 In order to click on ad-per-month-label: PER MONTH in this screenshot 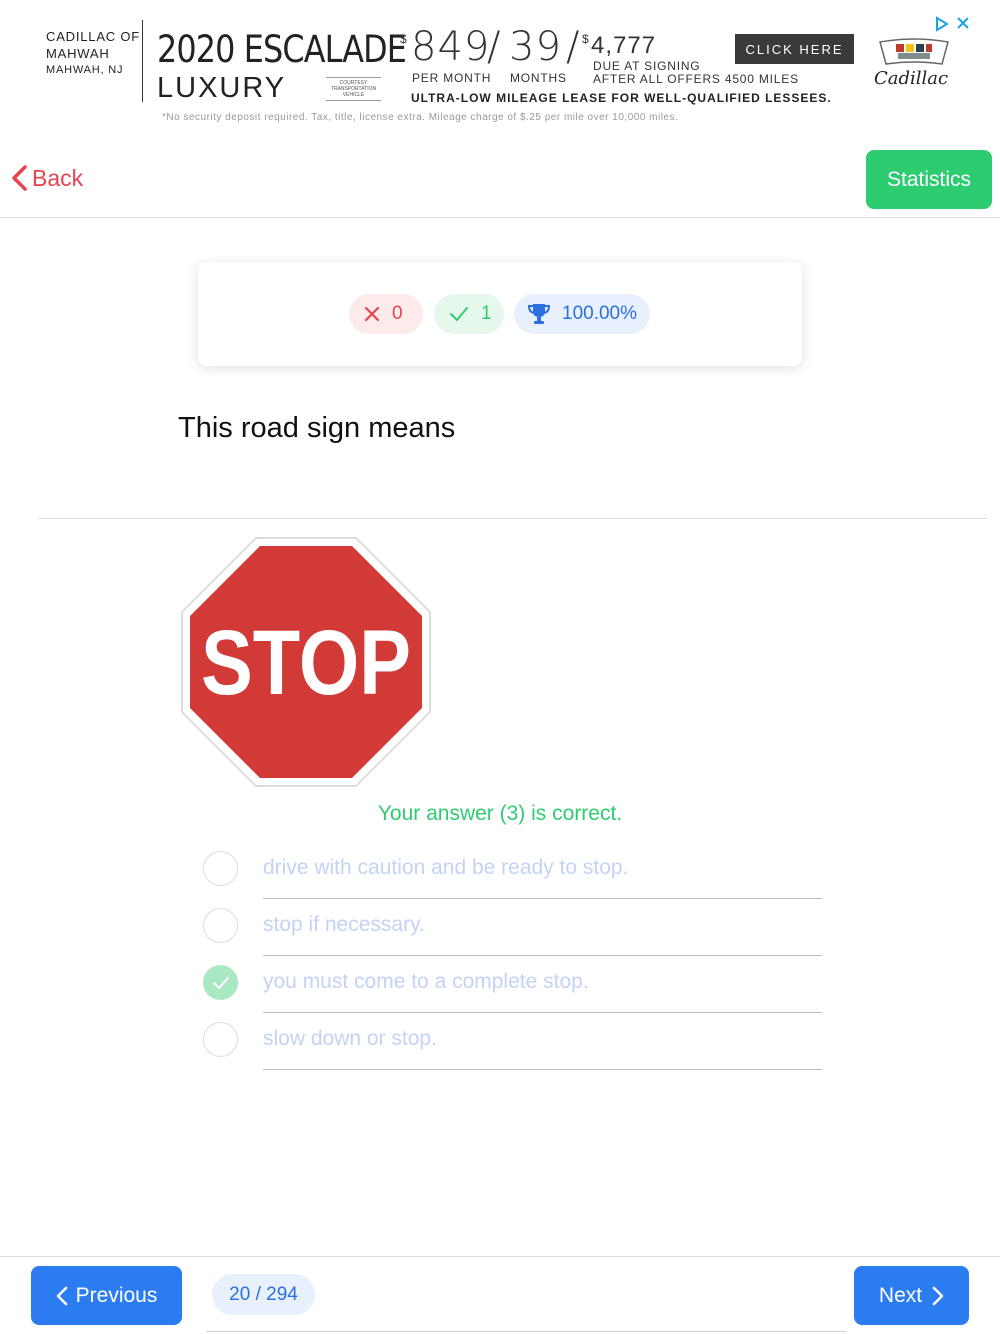, I will do `click(452, 78)`.